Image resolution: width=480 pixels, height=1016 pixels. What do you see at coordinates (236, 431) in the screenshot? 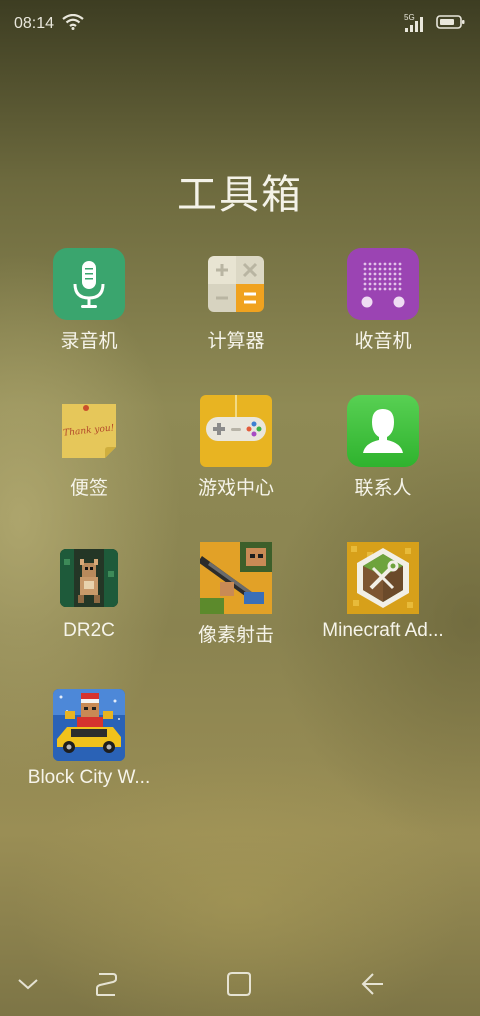
I see `gamepad-icon` at bounding box center [236, 431].